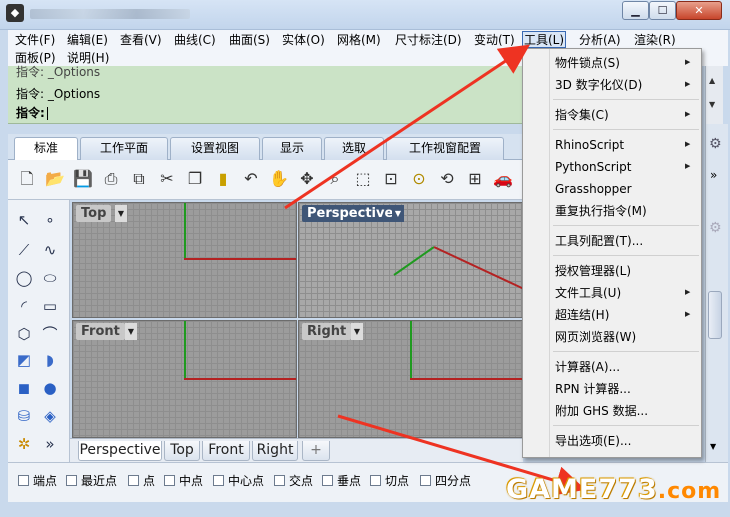  Describe the element at coordinates (445, 481) in the screenshot. I see `osnap-quad: 四分点` at that location.